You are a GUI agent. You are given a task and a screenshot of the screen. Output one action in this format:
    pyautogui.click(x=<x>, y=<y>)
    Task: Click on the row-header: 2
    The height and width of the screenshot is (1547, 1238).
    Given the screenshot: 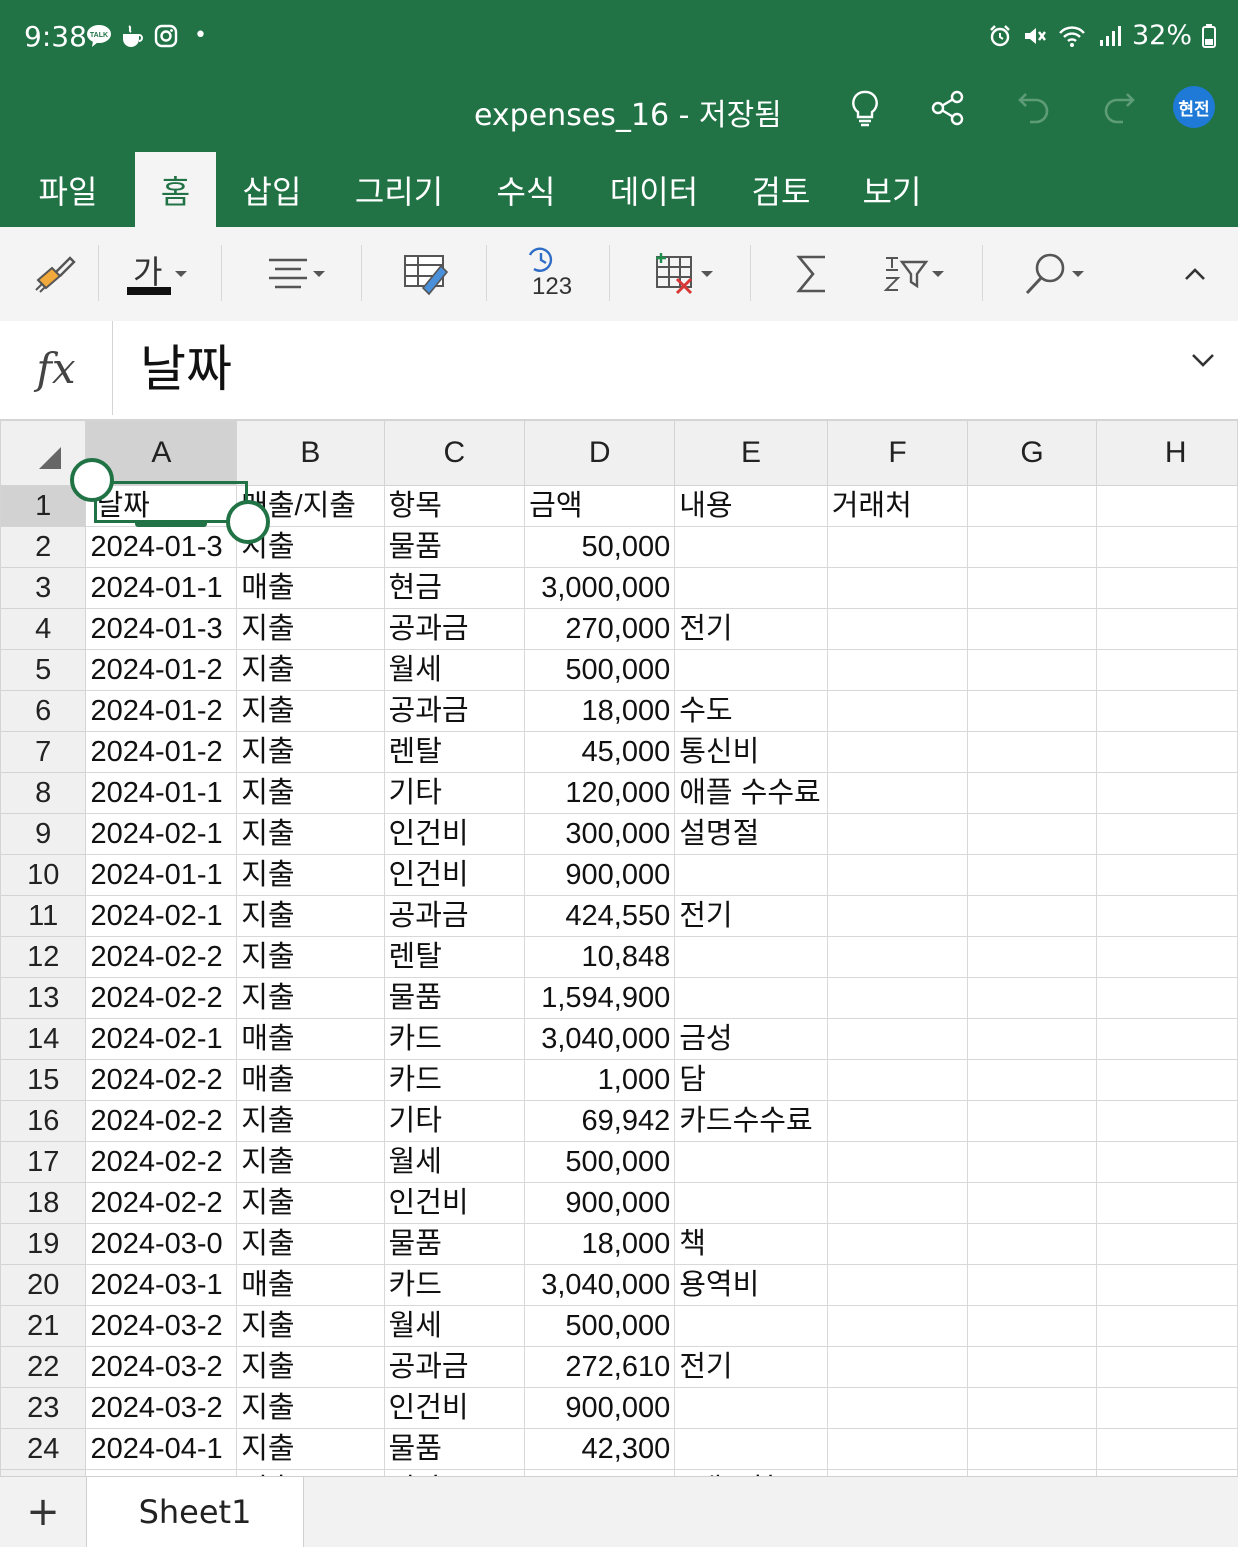 What is the action you would take?
    pyautogui.click(x=43, y=547)
    